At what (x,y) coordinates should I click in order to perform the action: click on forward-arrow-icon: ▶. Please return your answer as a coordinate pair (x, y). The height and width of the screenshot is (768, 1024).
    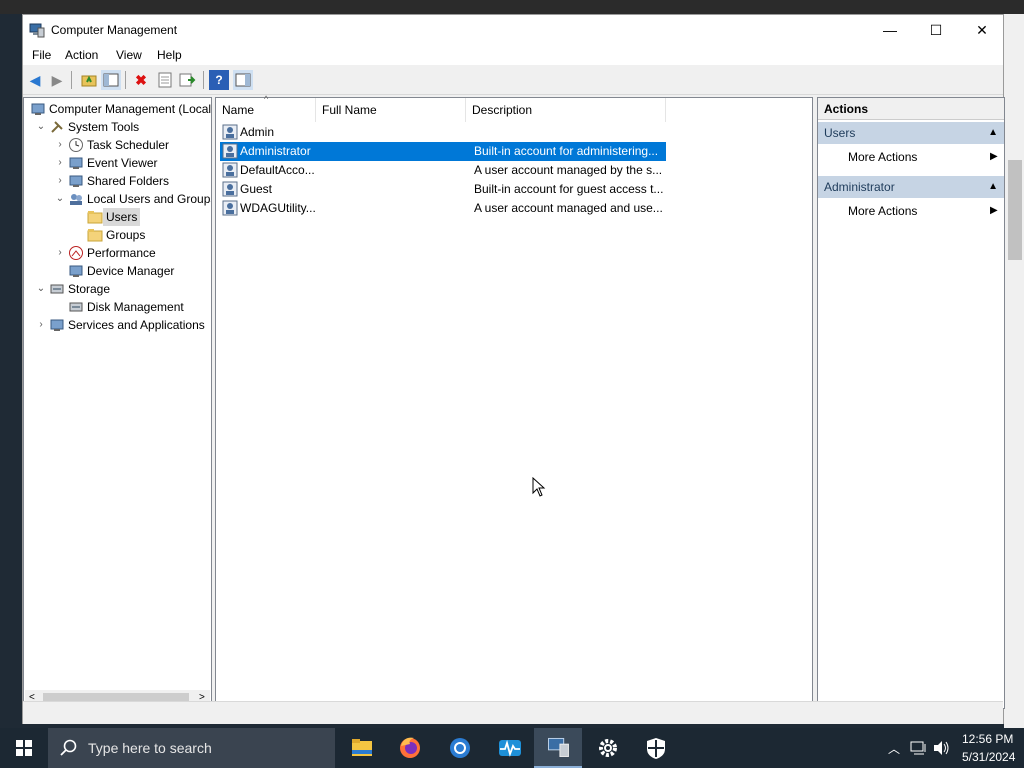
    Looking at the image, I should click on (57, 80).